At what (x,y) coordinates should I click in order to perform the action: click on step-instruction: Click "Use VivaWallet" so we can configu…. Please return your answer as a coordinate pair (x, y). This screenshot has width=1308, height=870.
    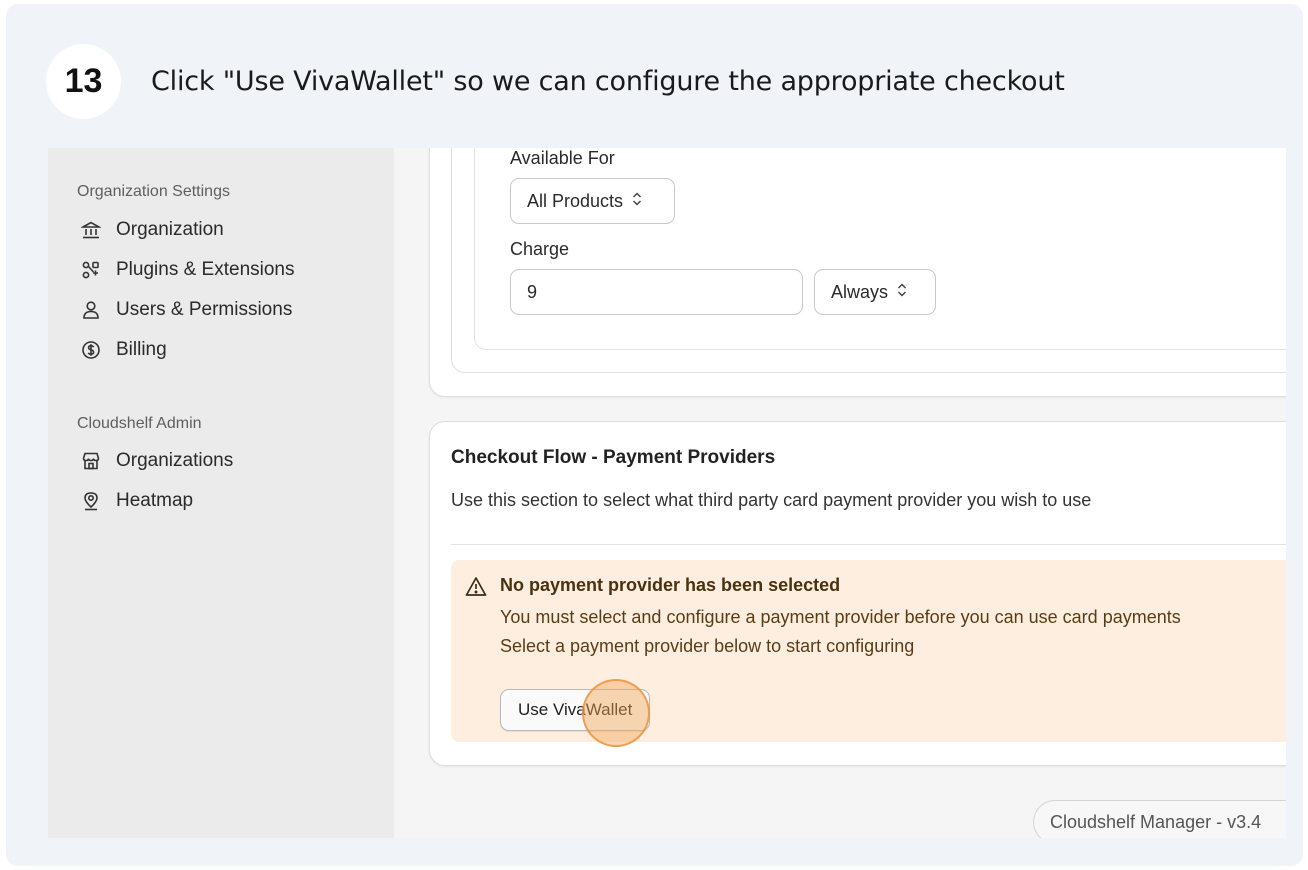
    Looking at the image, I should click on (608, 81).